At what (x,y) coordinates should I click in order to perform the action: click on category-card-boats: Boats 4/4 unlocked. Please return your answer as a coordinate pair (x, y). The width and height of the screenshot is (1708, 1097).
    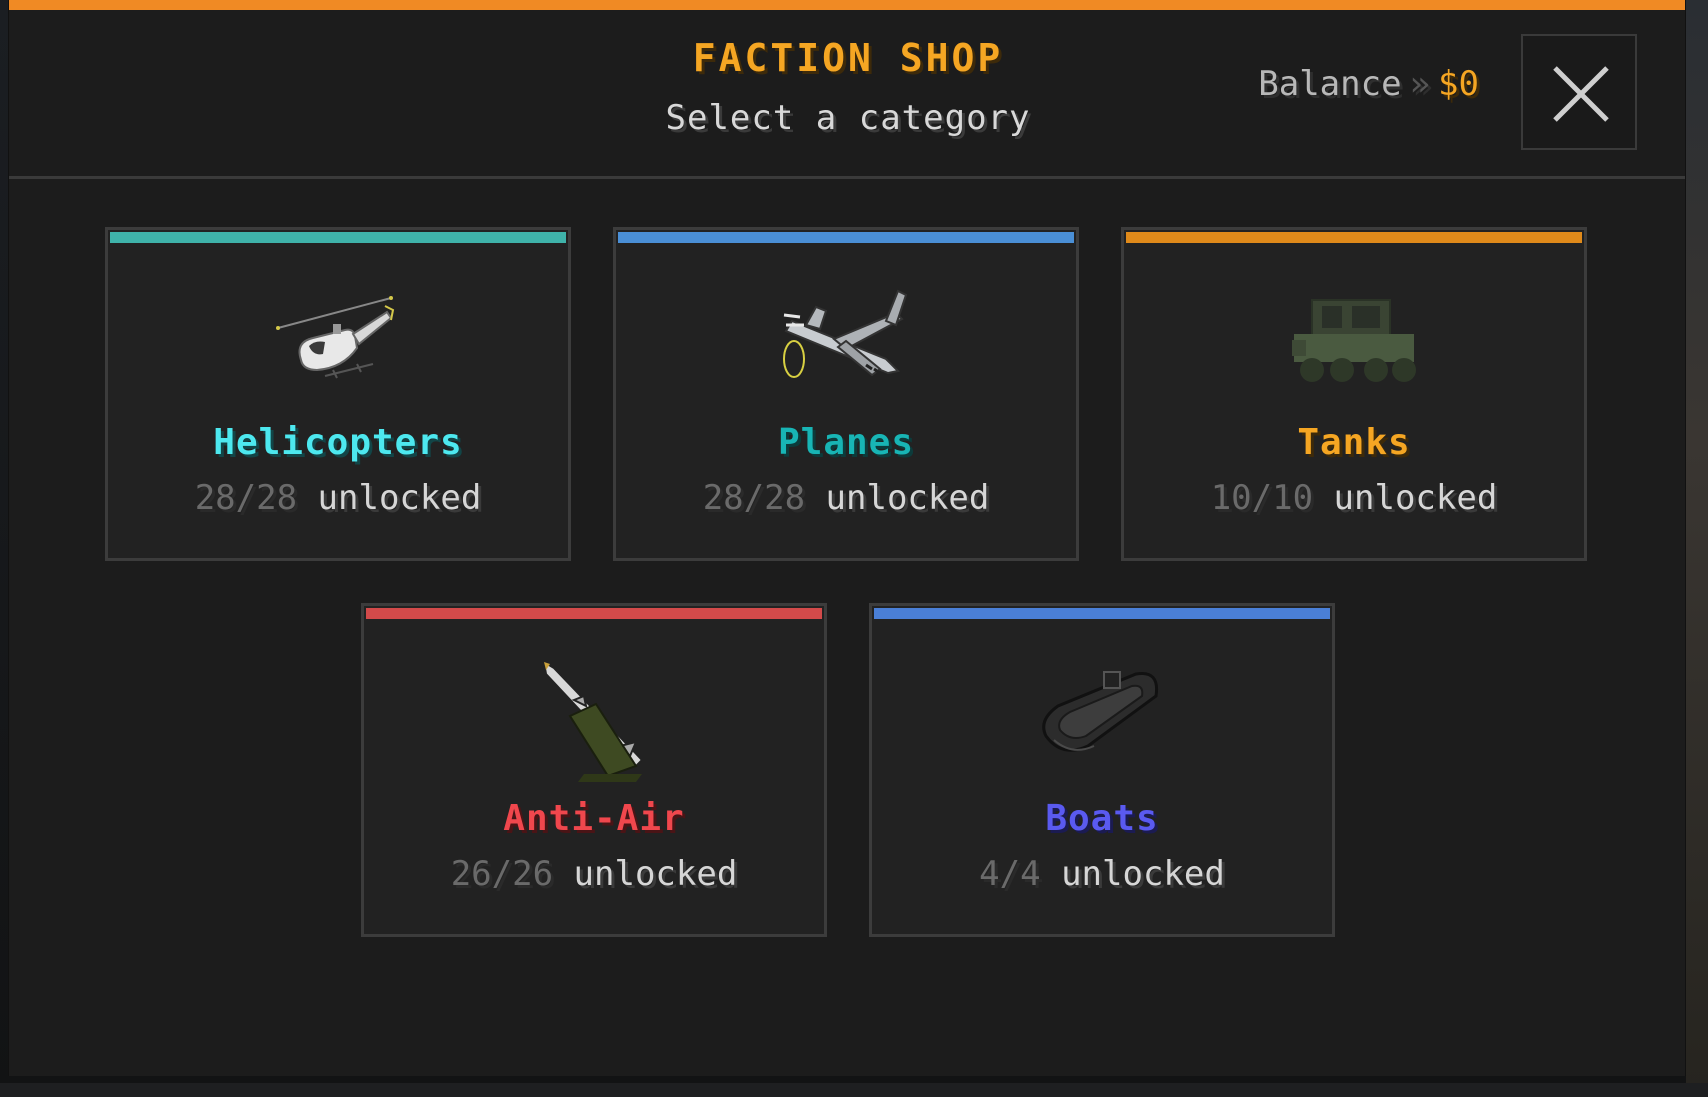
    Looking at the image, I should click on (1102, 770).